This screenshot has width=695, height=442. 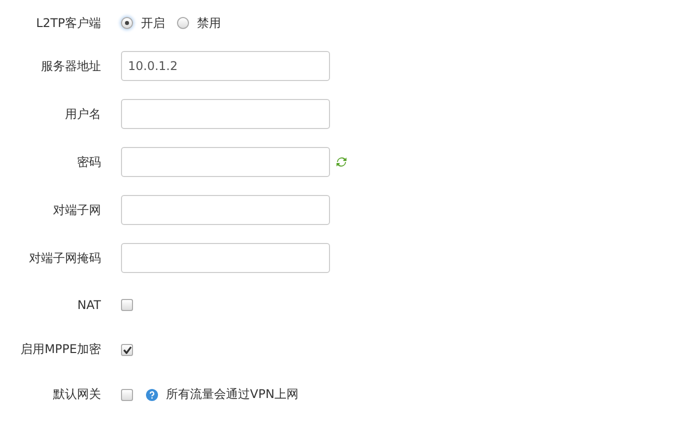 What do you see at coordinates (232, 394) in the screenshot?
I see `hint-text: 所有流量会通过VPN上网` at bounding box center [232, 394].